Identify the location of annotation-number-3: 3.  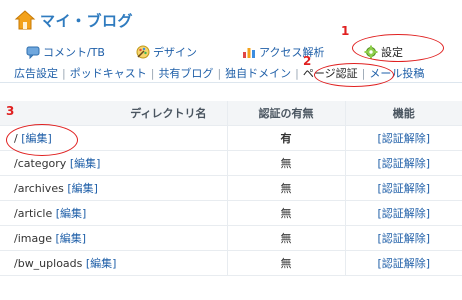
(10, 111).